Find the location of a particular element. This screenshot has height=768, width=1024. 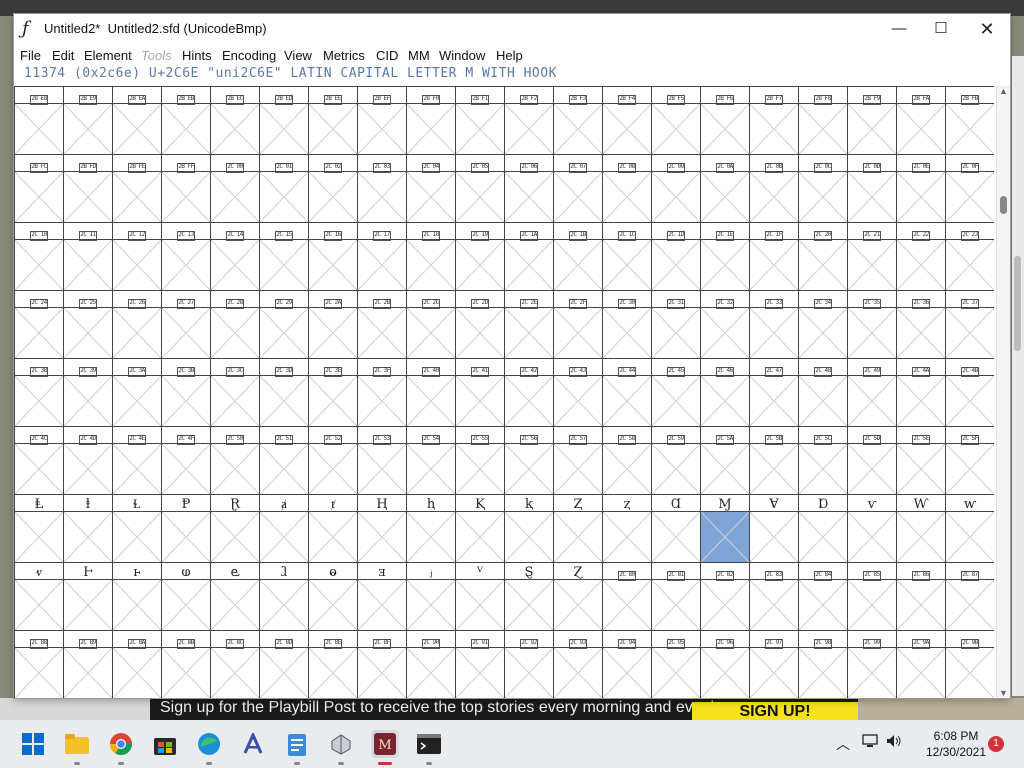

glyph-cell: 2C 3A is located at coordinates (136, 392).